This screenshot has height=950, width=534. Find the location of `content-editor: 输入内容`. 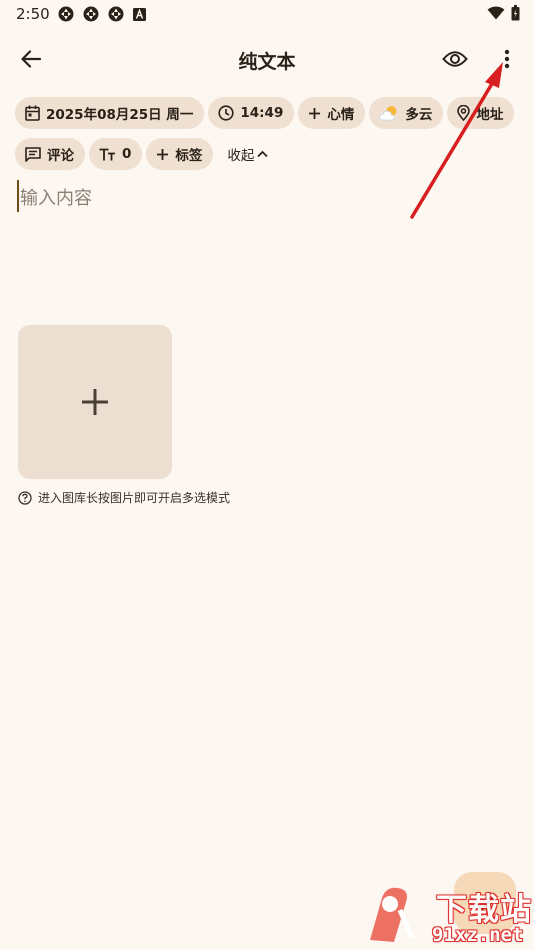

content-editor: 输入内容 is located at coordinates (267, 238).